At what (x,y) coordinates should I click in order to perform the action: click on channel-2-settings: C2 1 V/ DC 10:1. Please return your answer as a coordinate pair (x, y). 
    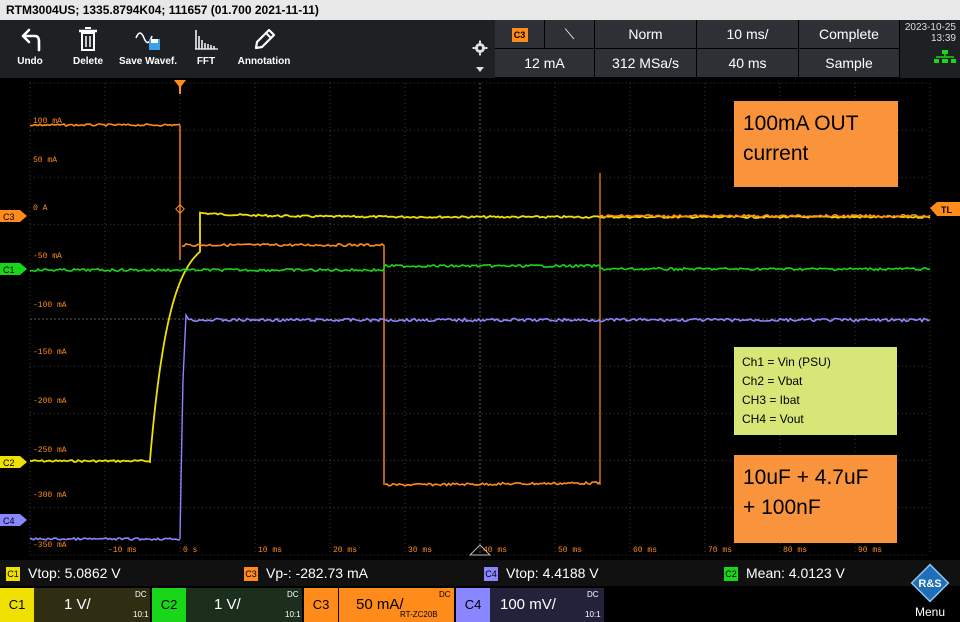
    Looking at the image, I should click on (227, 605).